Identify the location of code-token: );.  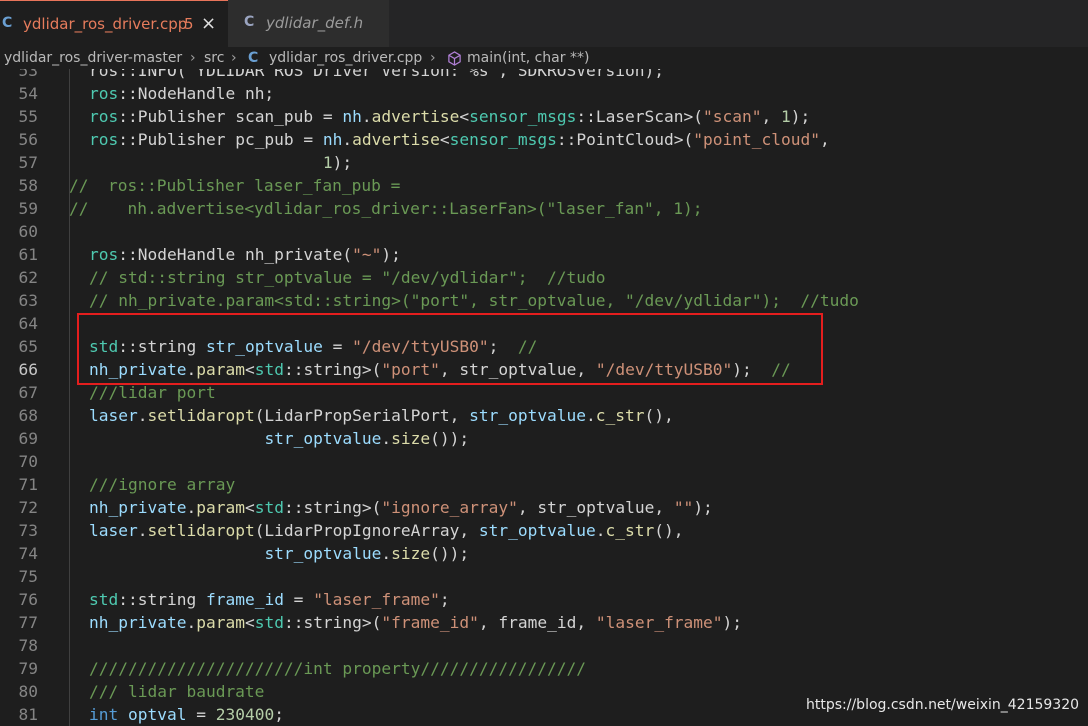
(391, 254).